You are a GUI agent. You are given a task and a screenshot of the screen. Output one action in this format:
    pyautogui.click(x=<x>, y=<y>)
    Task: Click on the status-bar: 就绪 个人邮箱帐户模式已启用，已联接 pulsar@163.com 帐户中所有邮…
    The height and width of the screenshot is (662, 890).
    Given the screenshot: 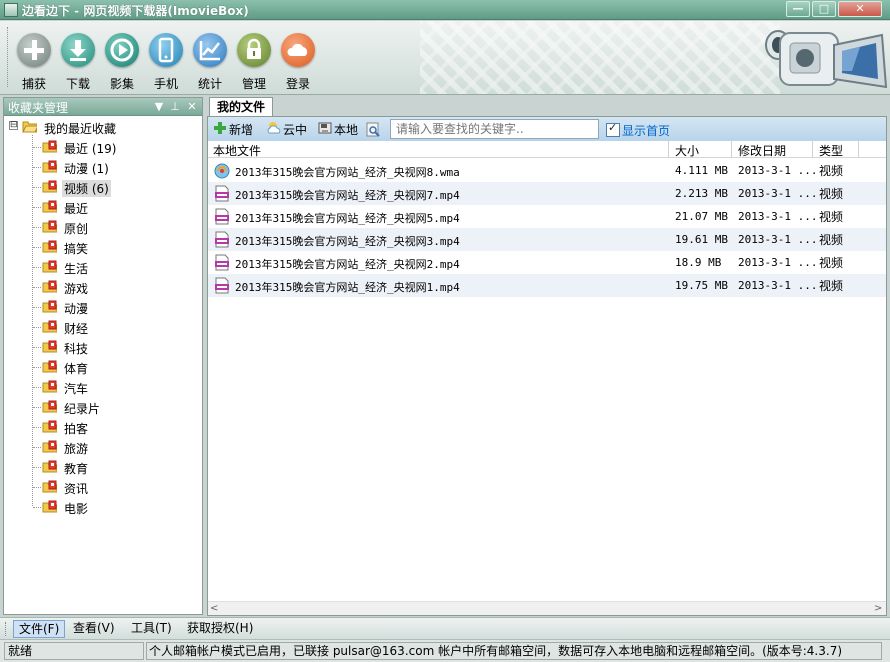 What is the action you would take?
    pyautogui.click(x=445, y=650)
    